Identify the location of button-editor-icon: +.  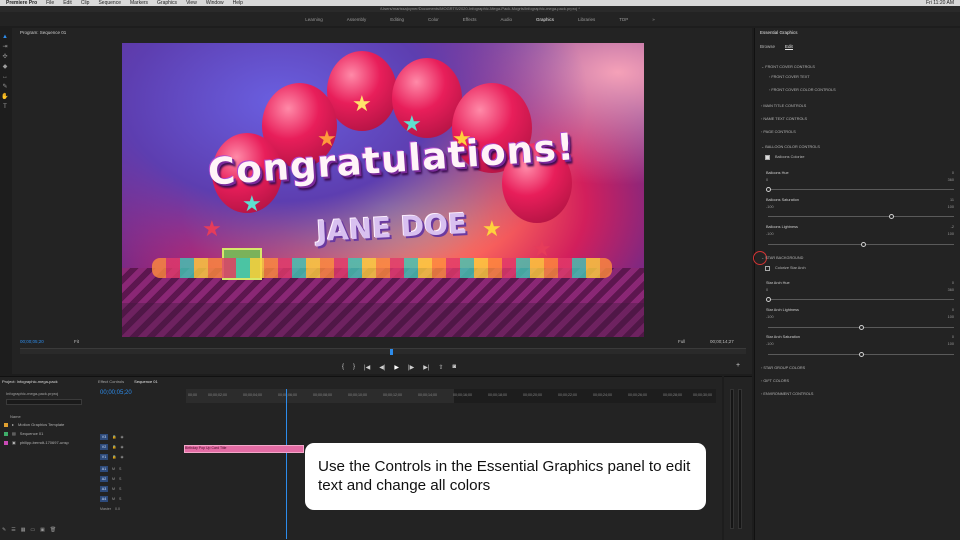
(738, 365).